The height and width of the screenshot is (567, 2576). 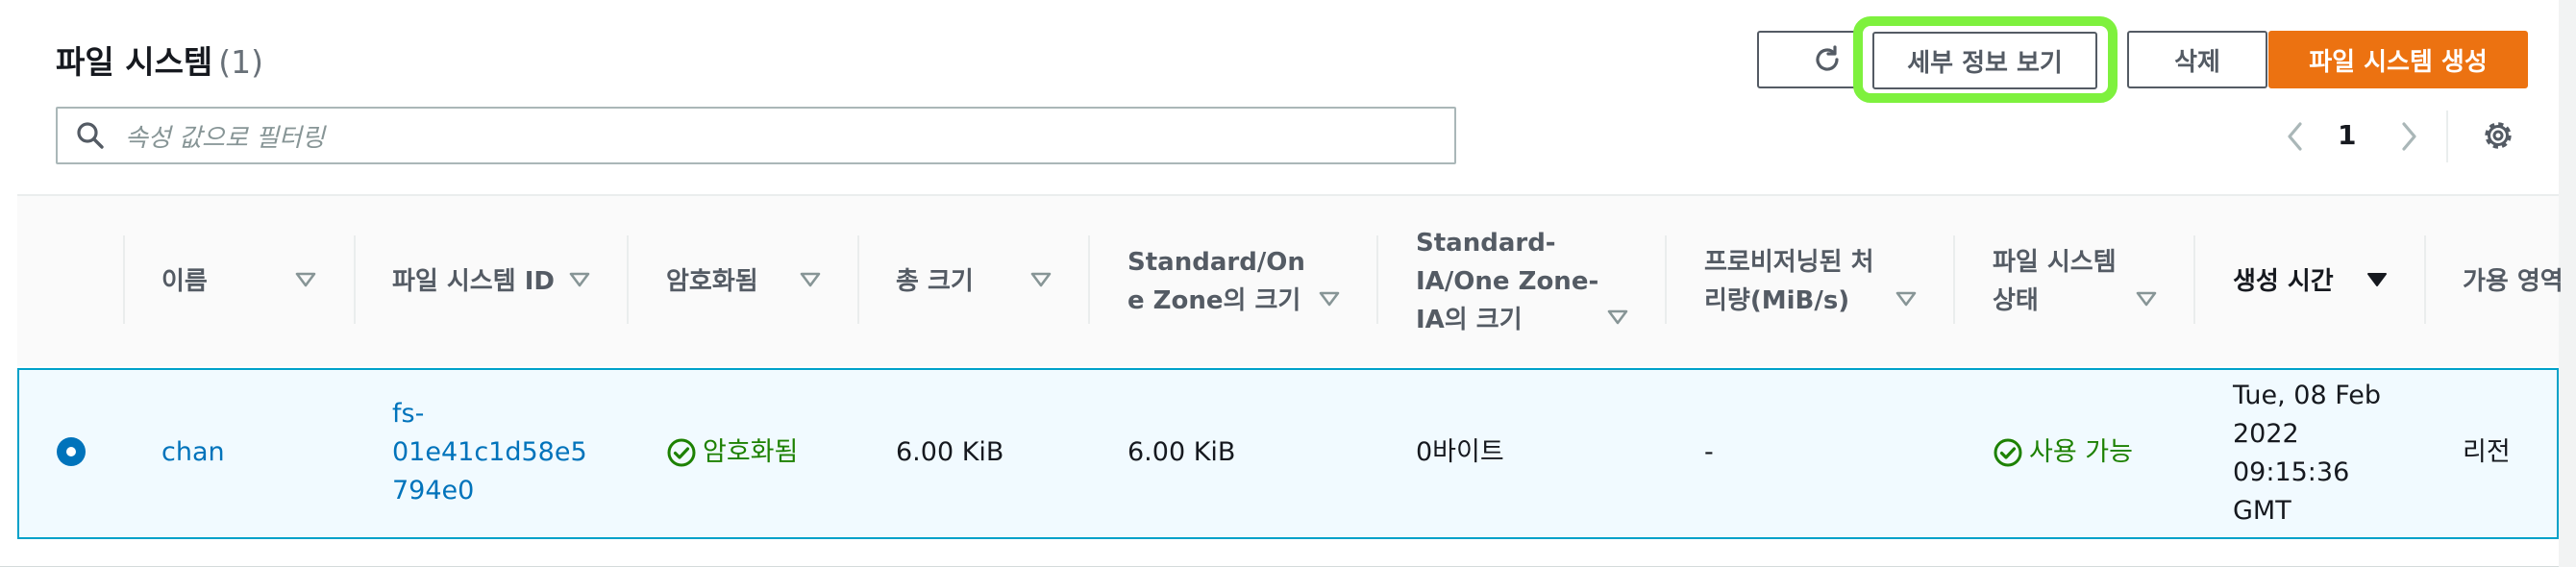 I want to click on column-header-ia-size: Standard- IA/One Zone- IA의 크기, so click(x=1507, y=281).